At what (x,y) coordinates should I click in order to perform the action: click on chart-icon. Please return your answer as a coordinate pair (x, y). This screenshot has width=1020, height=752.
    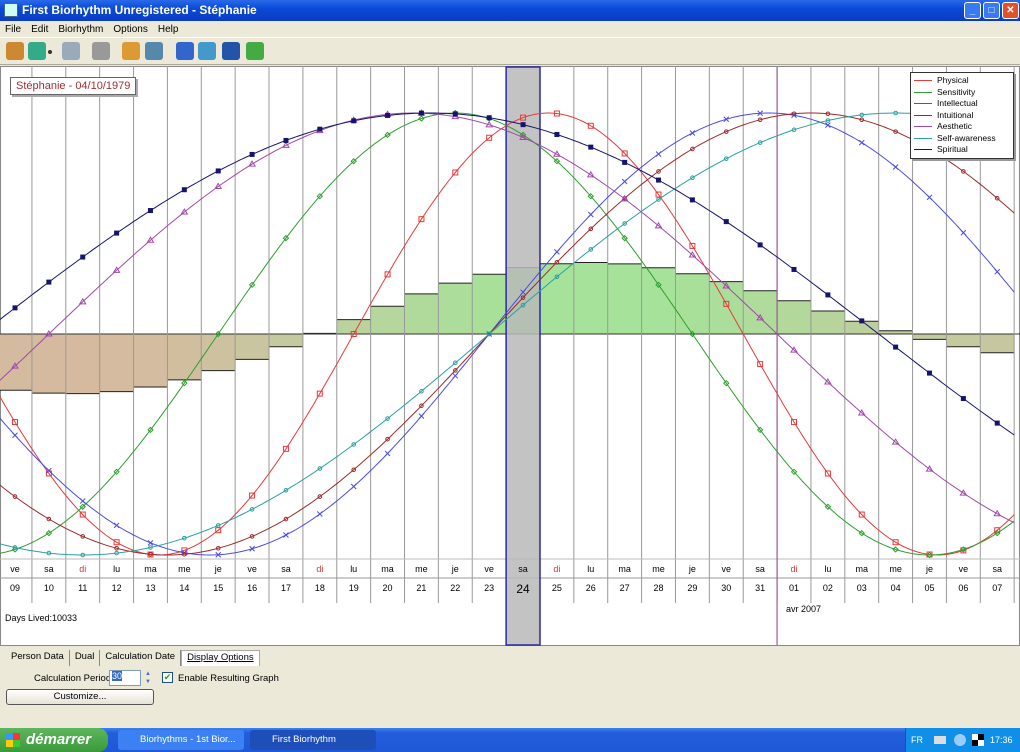
    Looking at the image, I should click on (154, 51).